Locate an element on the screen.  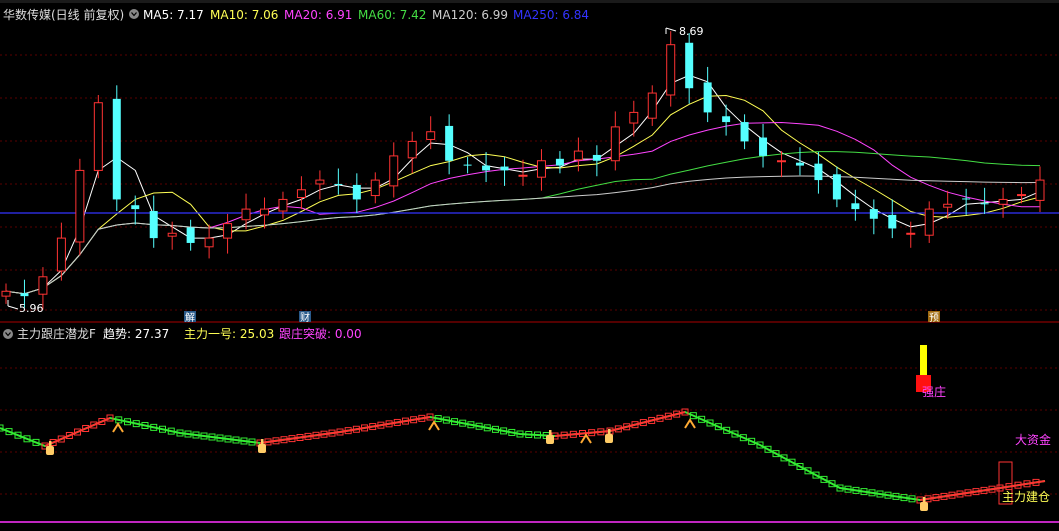
low-marker: 5.96 is located at coordinates (25, 307).